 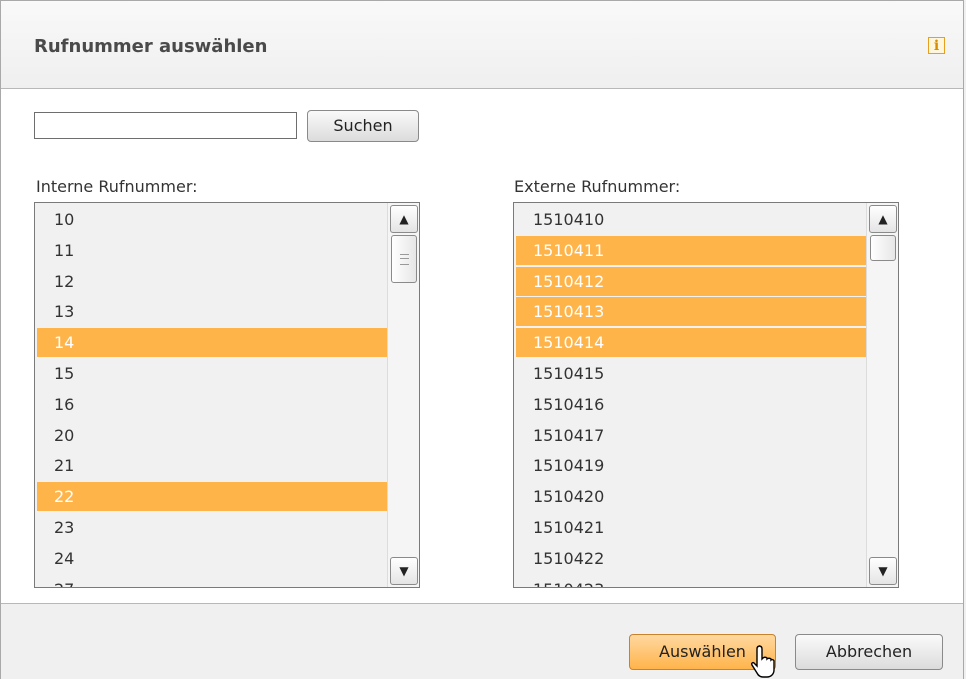 What do you see at coordinates (691, 250) in the screenshot?
I see `list-item: 1510411` at bounding box center [691, 250].